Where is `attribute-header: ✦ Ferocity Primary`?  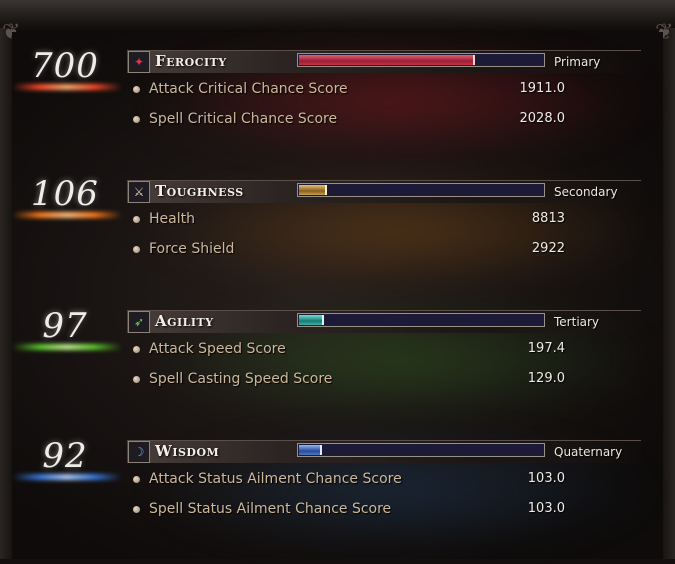 attribute-header: ✦ Ferocity Primary is located at coordinates (384, 61).